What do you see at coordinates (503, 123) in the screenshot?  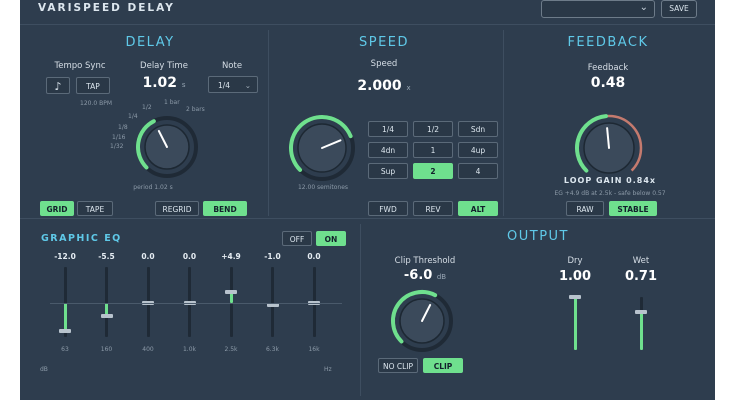 I see `divider-speed-feedback` at bounding box center [503, 123].